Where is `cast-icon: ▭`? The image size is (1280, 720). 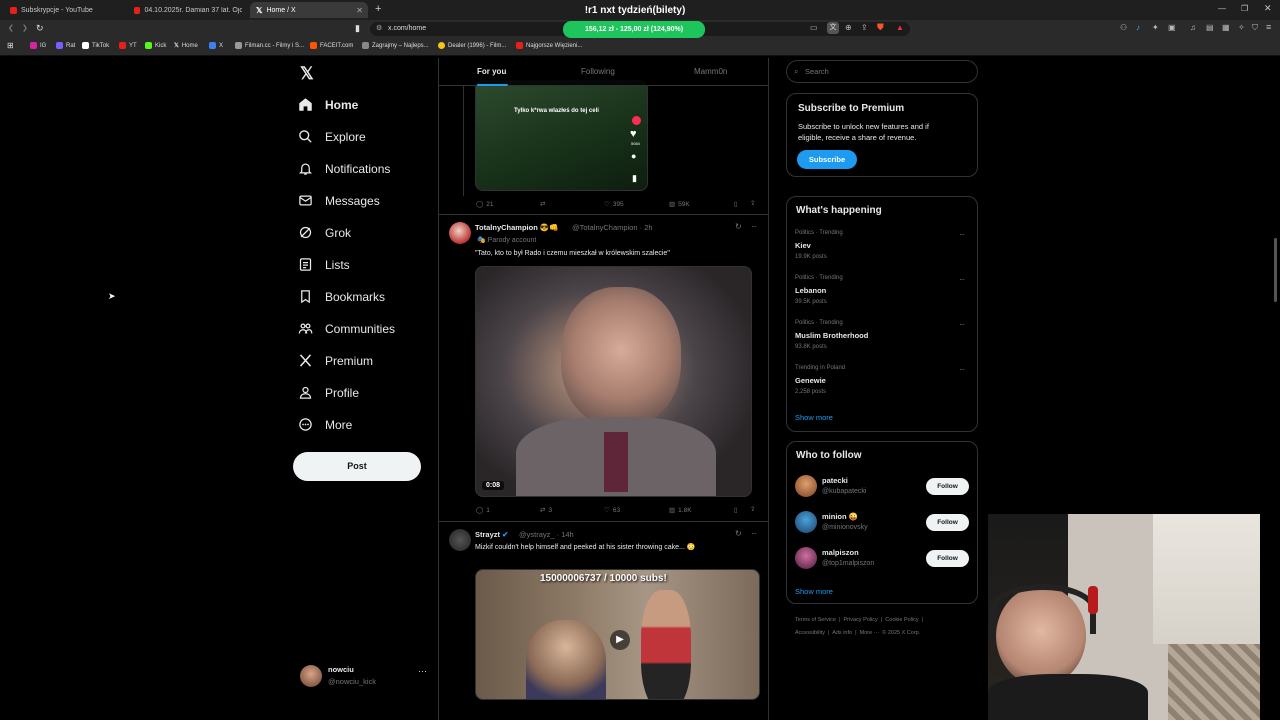
cast-icon: ▭ is located at coordinates (814, 27).